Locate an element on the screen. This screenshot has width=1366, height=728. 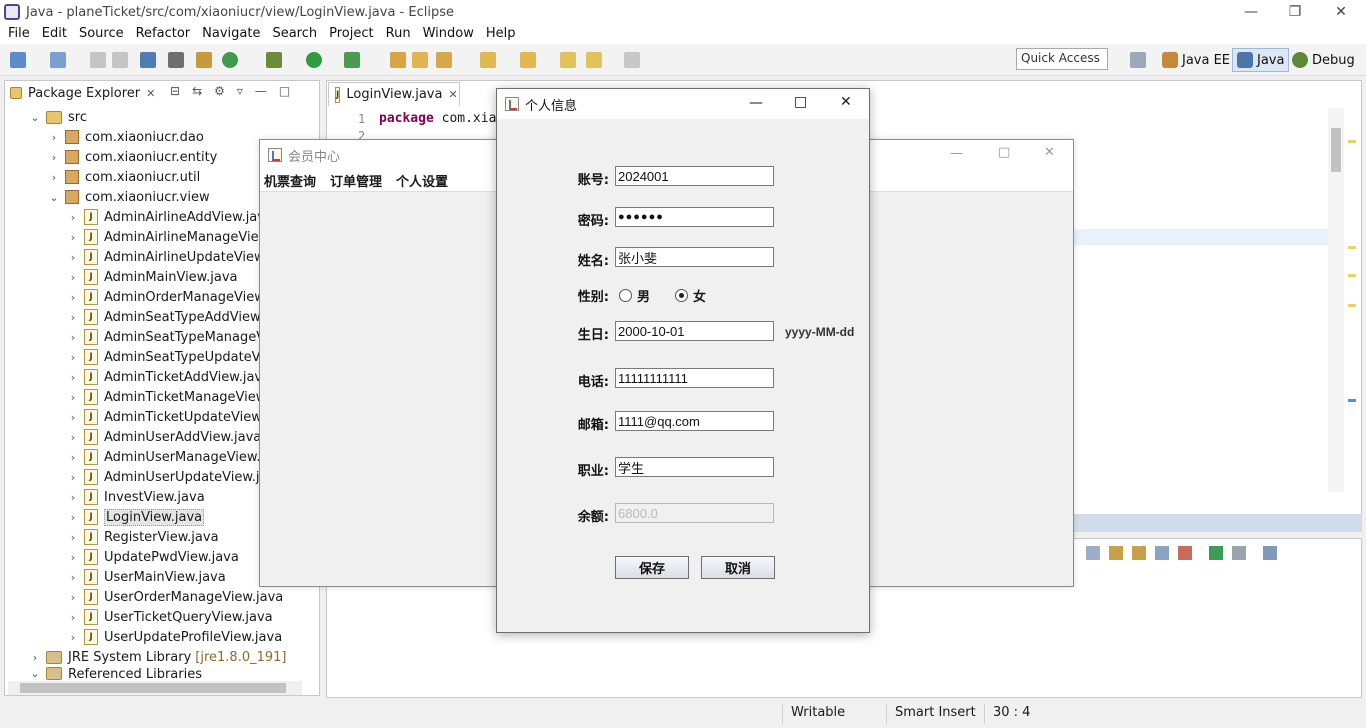
tree-item-src: ⌄ src is located at coordinates (58, 117).